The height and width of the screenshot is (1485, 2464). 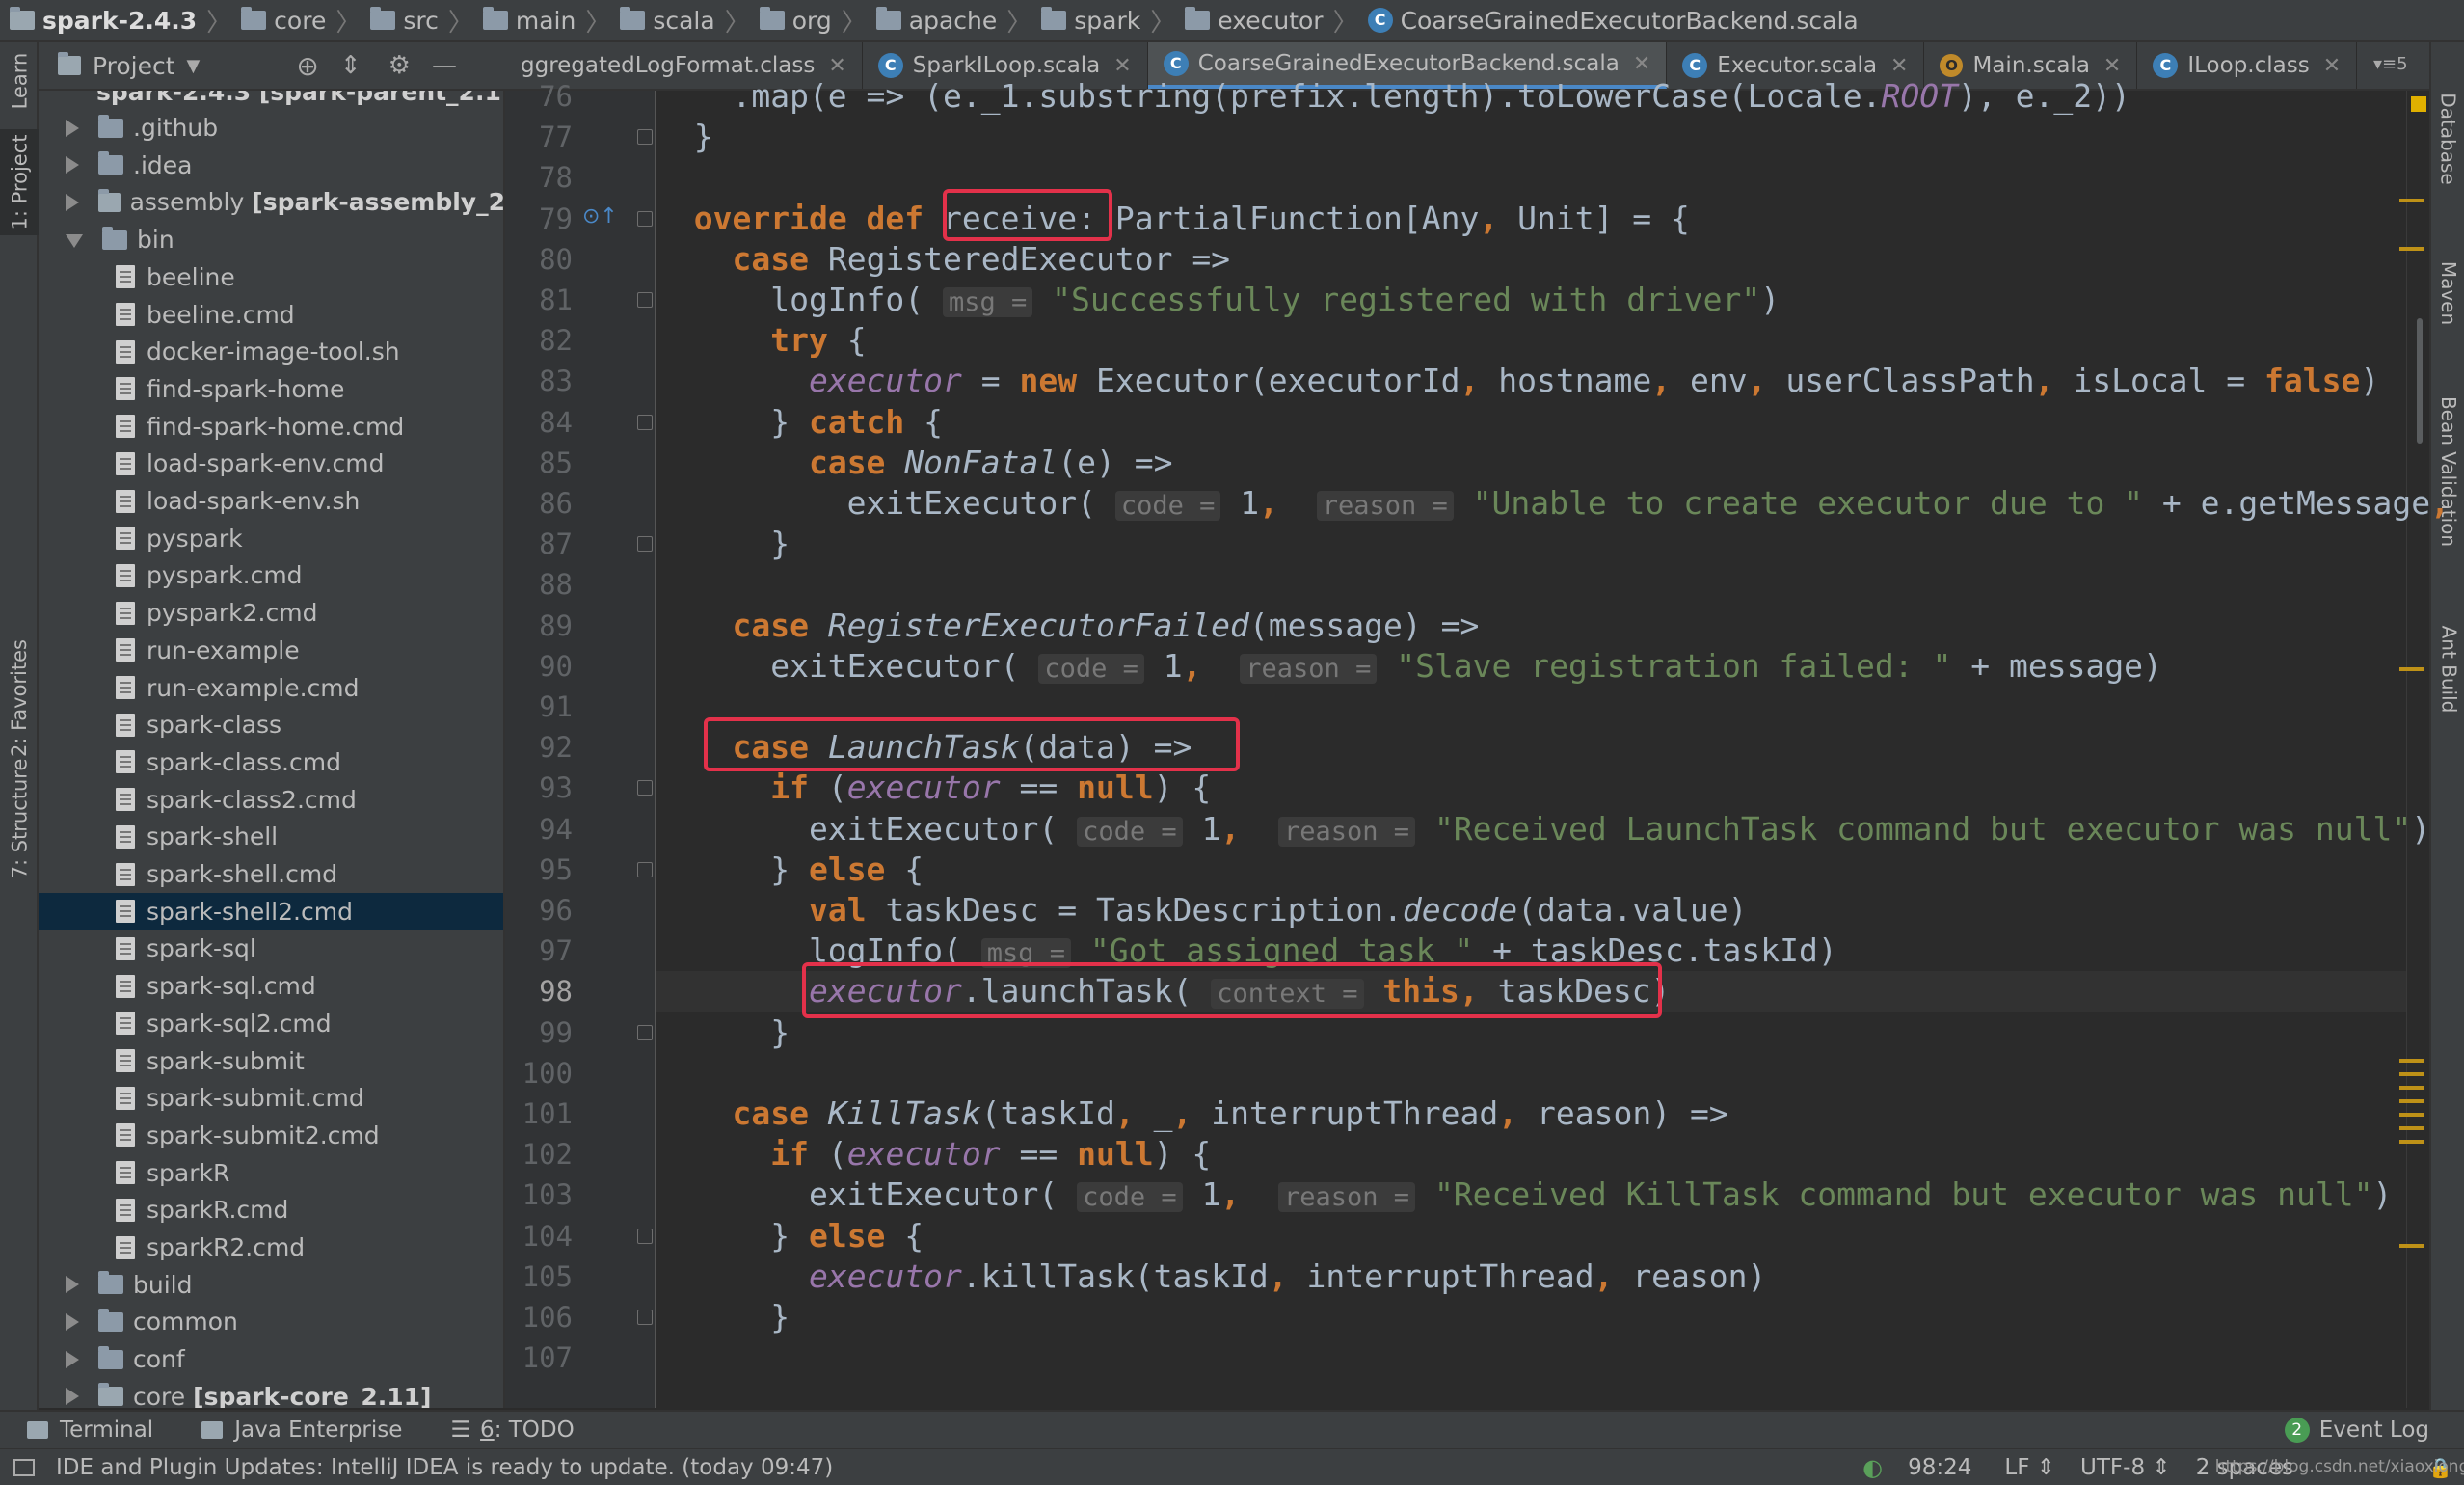 What do you see at coordinates (2448, 471) in the screenshot?
I see `bean-validation-tool-tab: Bean Validation` at bounding box center [2448, 471].